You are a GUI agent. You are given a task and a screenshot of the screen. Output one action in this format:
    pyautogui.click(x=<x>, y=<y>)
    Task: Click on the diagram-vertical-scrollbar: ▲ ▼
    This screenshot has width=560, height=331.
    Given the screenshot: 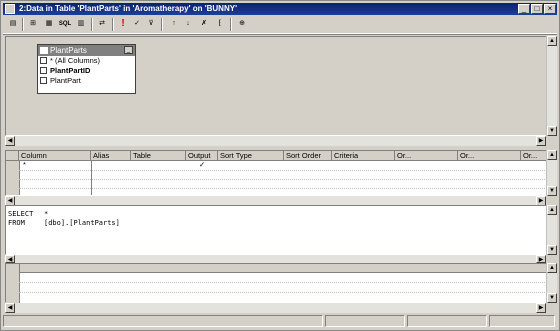 What is the action you would take?
    pyautogui.click(x=551, y=86)
    